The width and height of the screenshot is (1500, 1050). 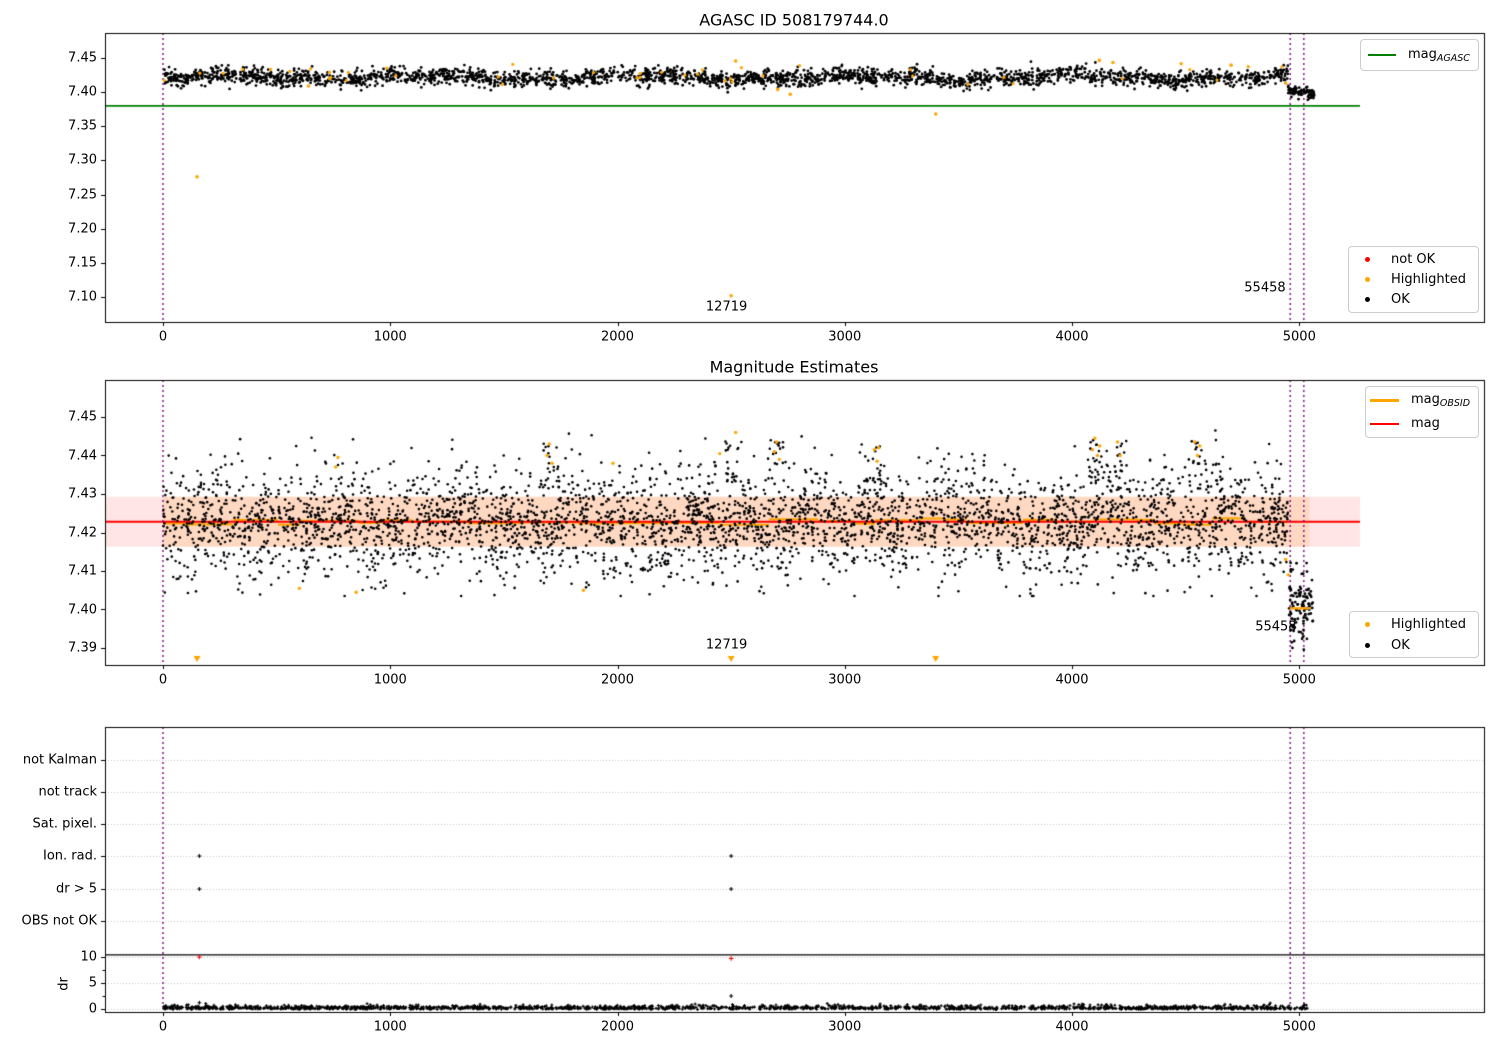 I want to click on category-label: Ion. rad., so click(x=70, y=856).